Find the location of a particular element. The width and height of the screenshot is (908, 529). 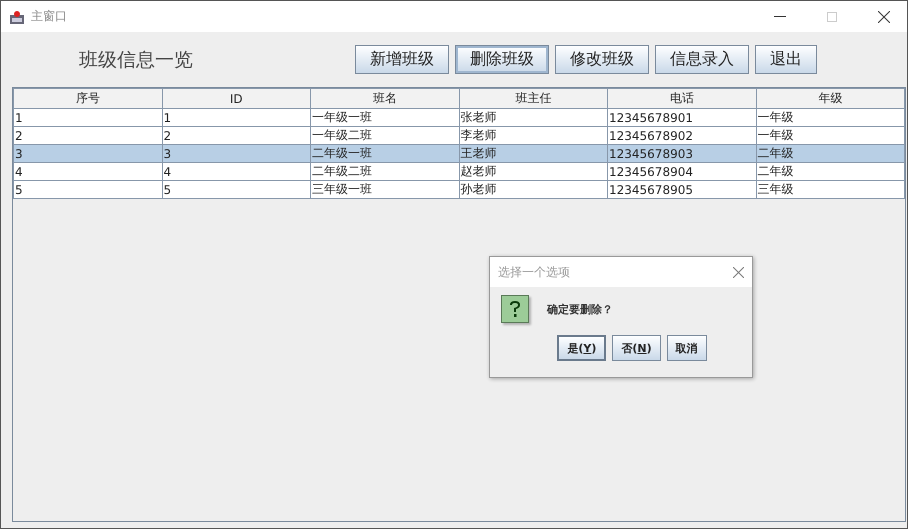

toolbar-button: 信息录入 is located at coordinates (702, 59).